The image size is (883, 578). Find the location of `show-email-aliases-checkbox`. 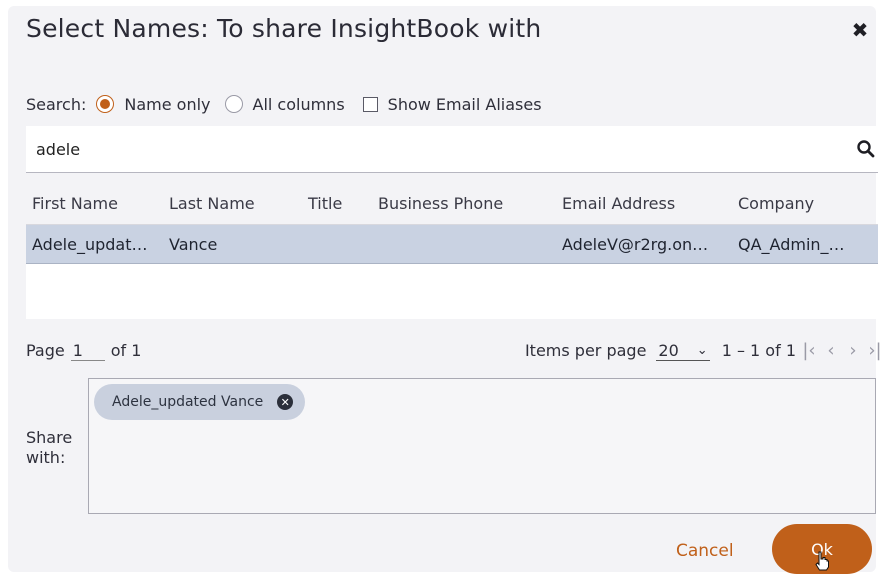

show-email-aliases-checkbox is located at coordinates (370, 104).